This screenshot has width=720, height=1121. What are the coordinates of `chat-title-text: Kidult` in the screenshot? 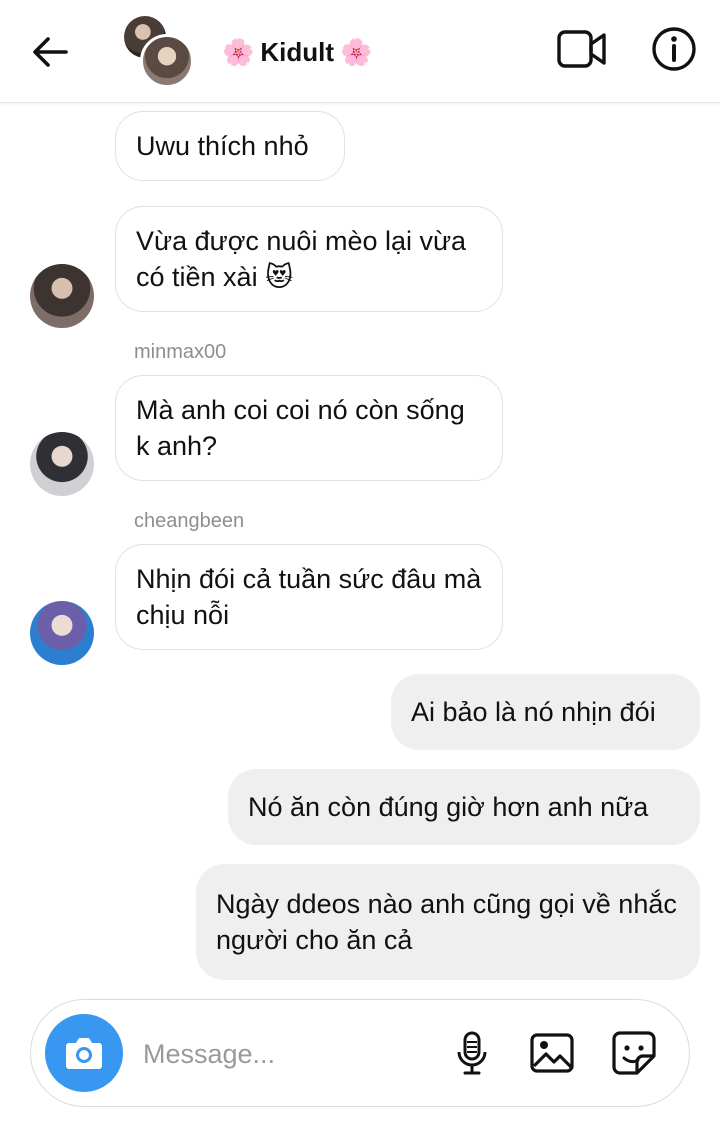 It's located at (297, 51).